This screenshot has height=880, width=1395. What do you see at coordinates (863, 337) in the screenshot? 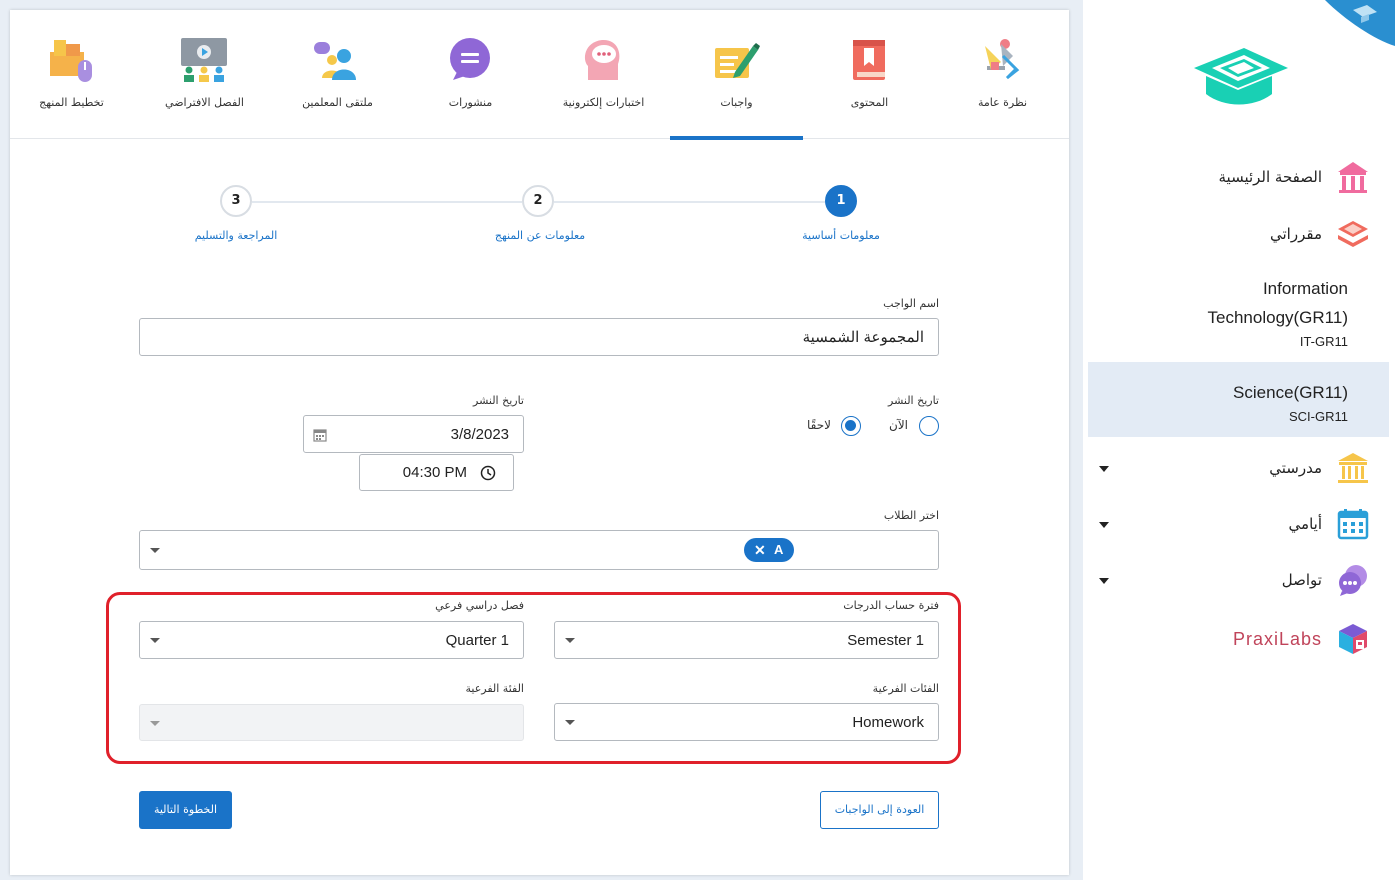
I see `assignment-name-value: المجموعة الشمسية` at bounding box center [863, 337].